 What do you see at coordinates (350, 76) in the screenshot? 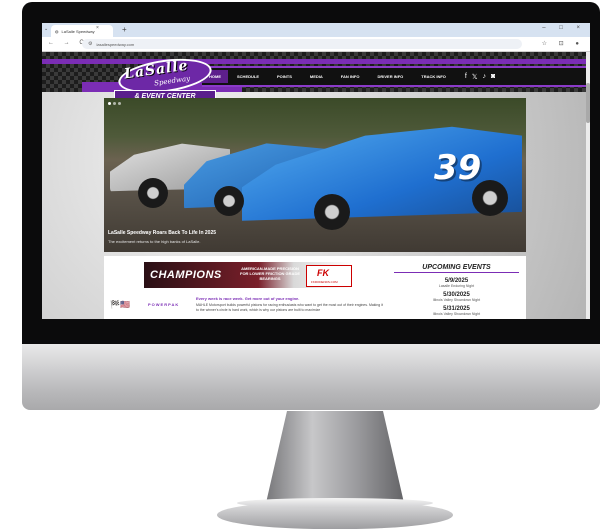
I see `nav-fan-info: FAN INFO` at bounding box center [350, 76].